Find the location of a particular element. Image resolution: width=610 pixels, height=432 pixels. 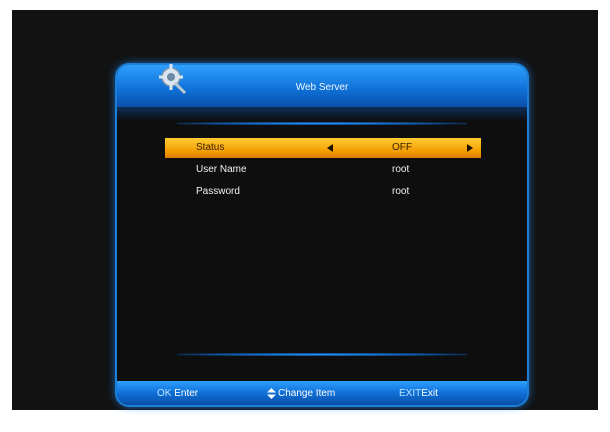

exit-key: EXIT is located at coordinates (410, 393).